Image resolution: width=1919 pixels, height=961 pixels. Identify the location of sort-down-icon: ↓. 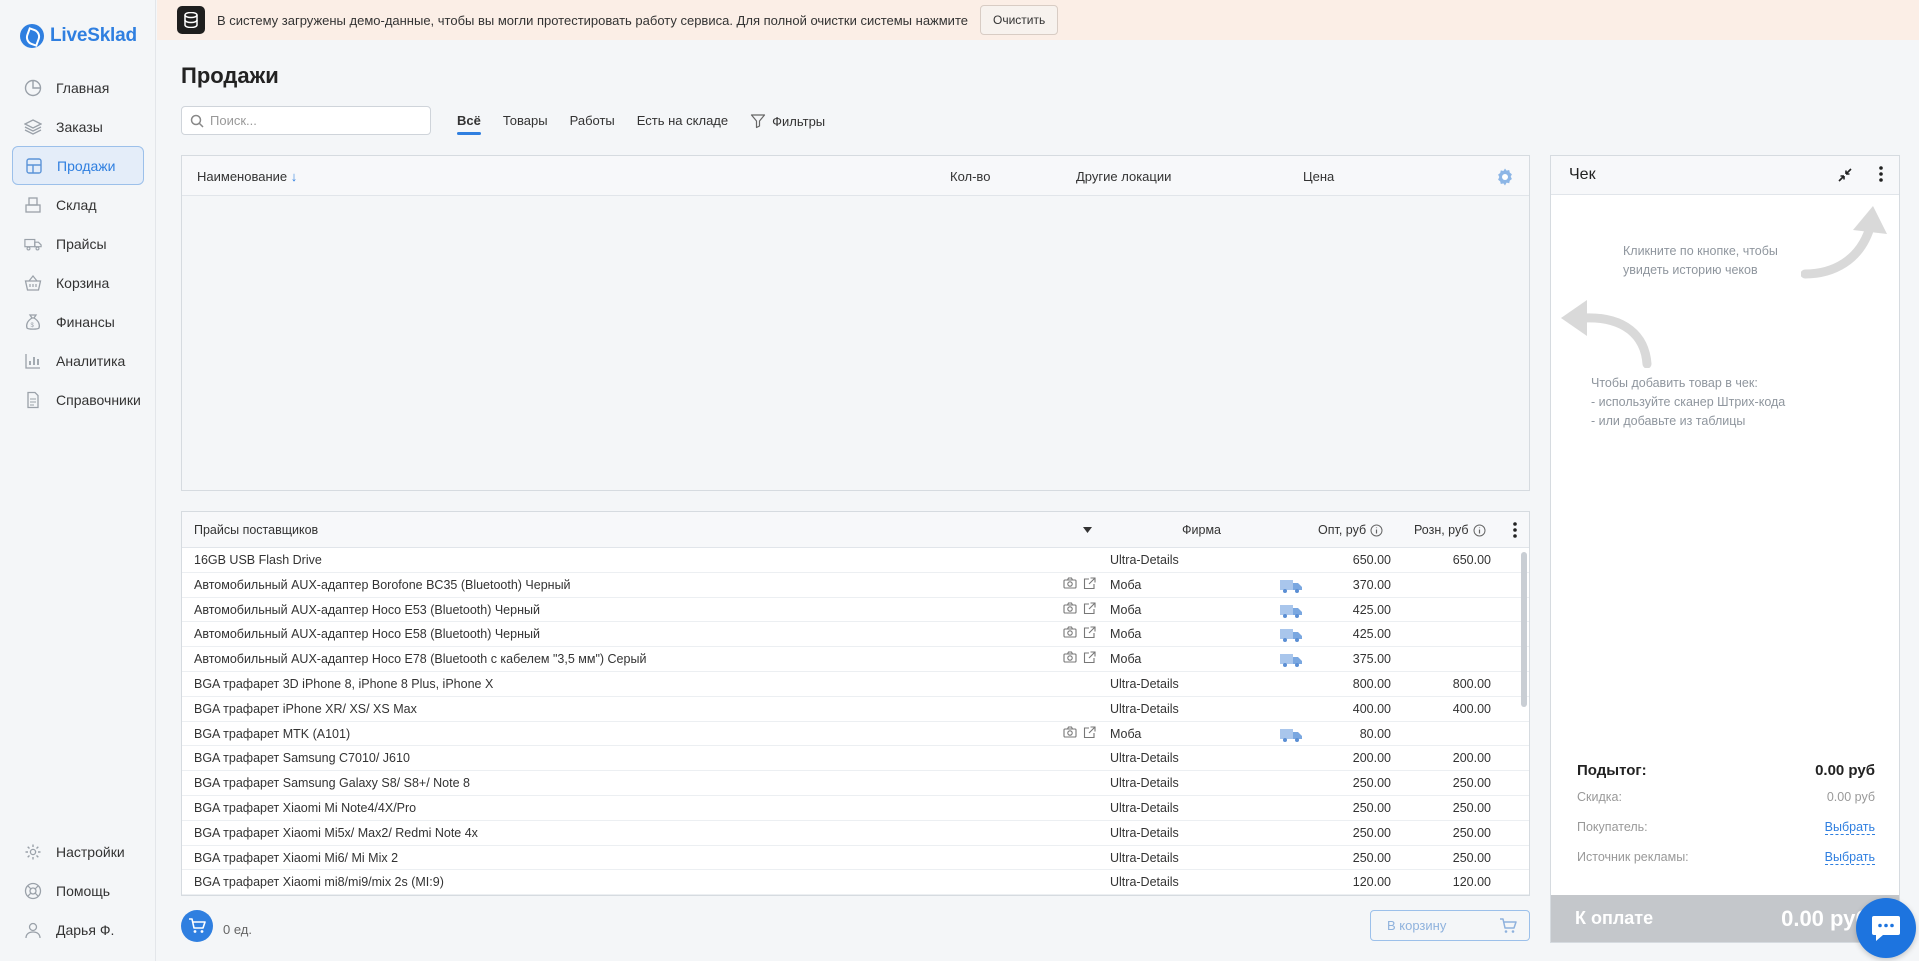
(294, 176).